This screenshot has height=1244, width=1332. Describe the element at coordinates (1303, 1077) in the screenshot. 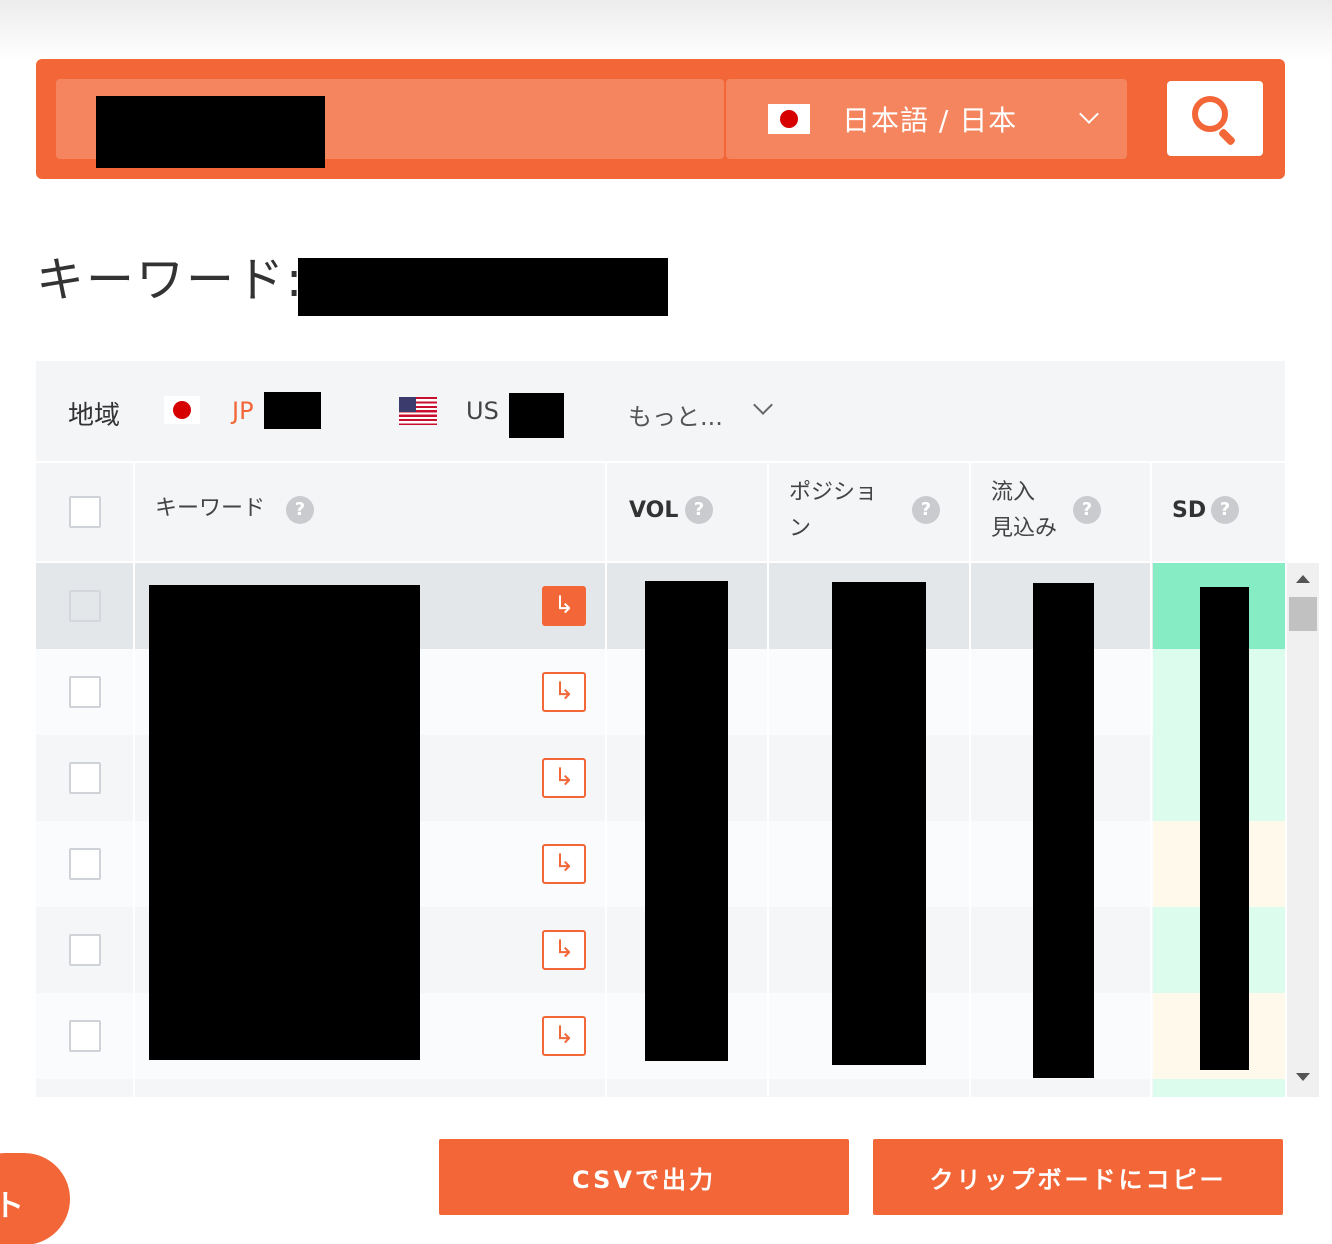

I see `scroll-down-arrow-icon` at that location.